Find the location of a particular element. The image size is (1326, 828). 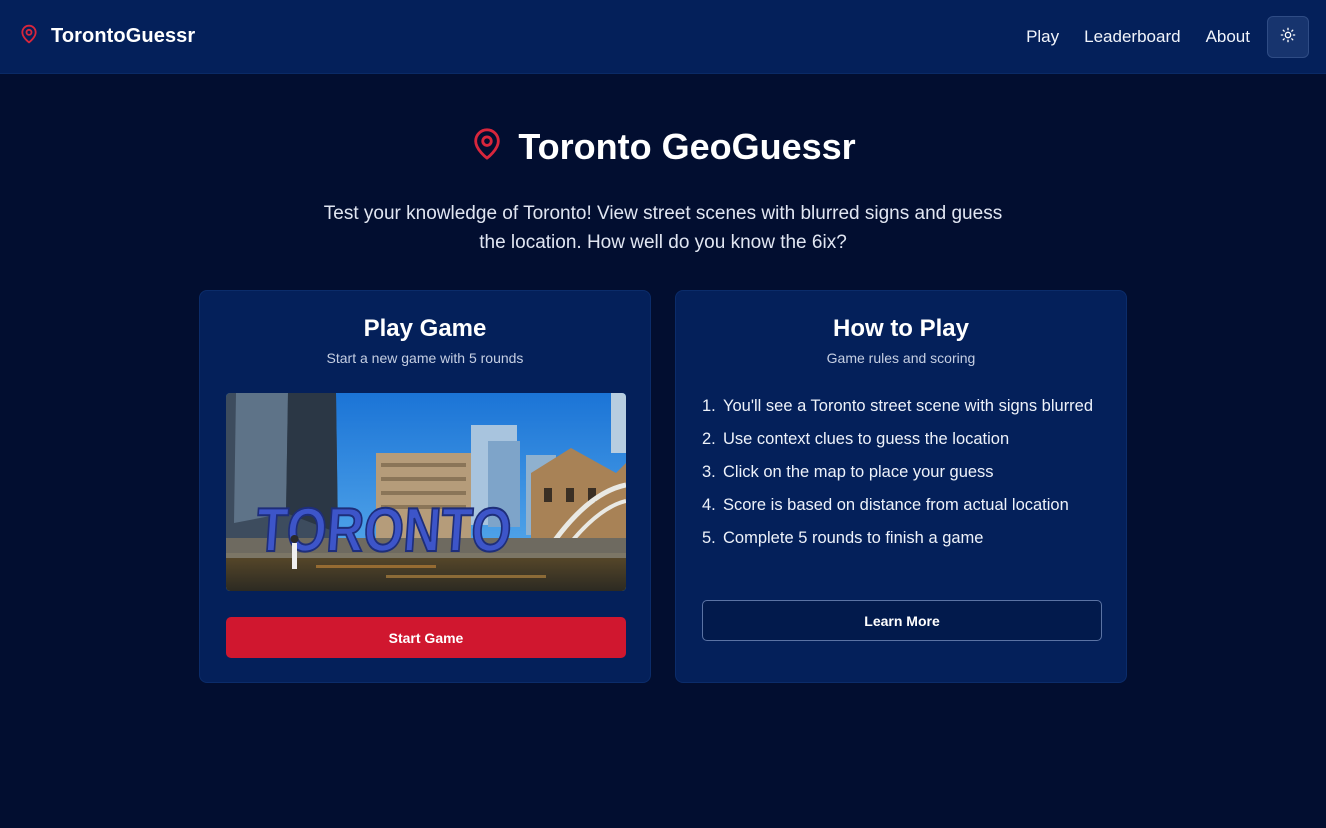

start-game-button: Start Game is located at coordinates (426, 637).